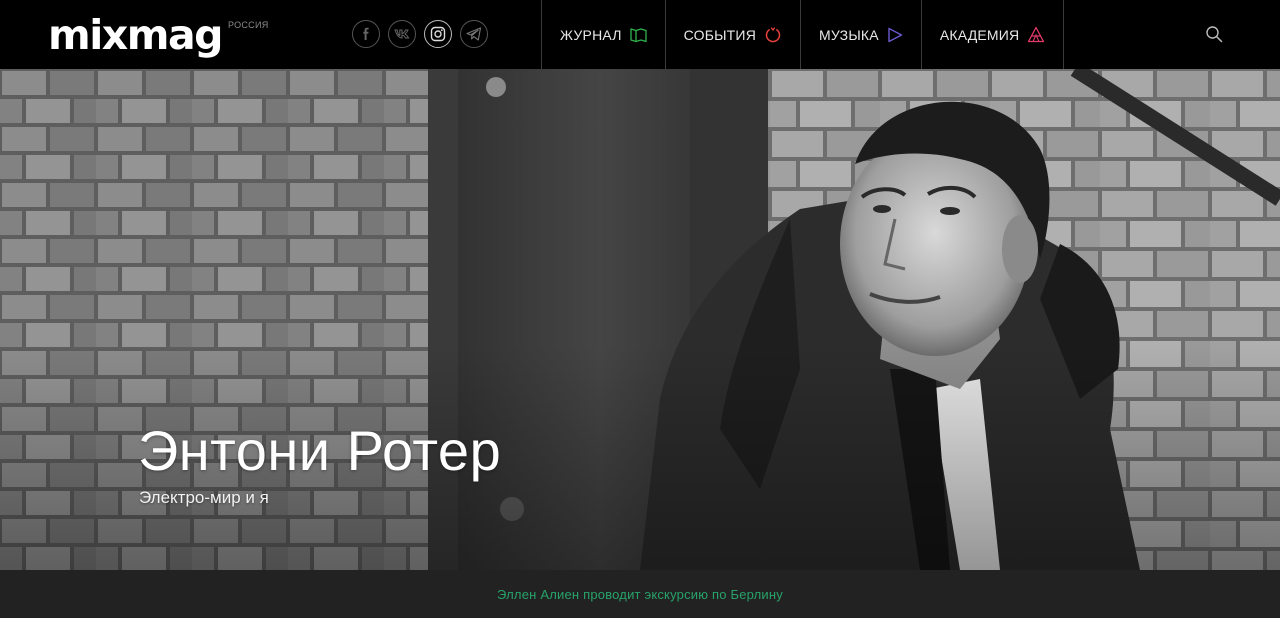 Image resolution: width=1280 pixels, height=618 pixels. I want to click on nav-label-events: СОБЫТИЯ, so click(720, 34).